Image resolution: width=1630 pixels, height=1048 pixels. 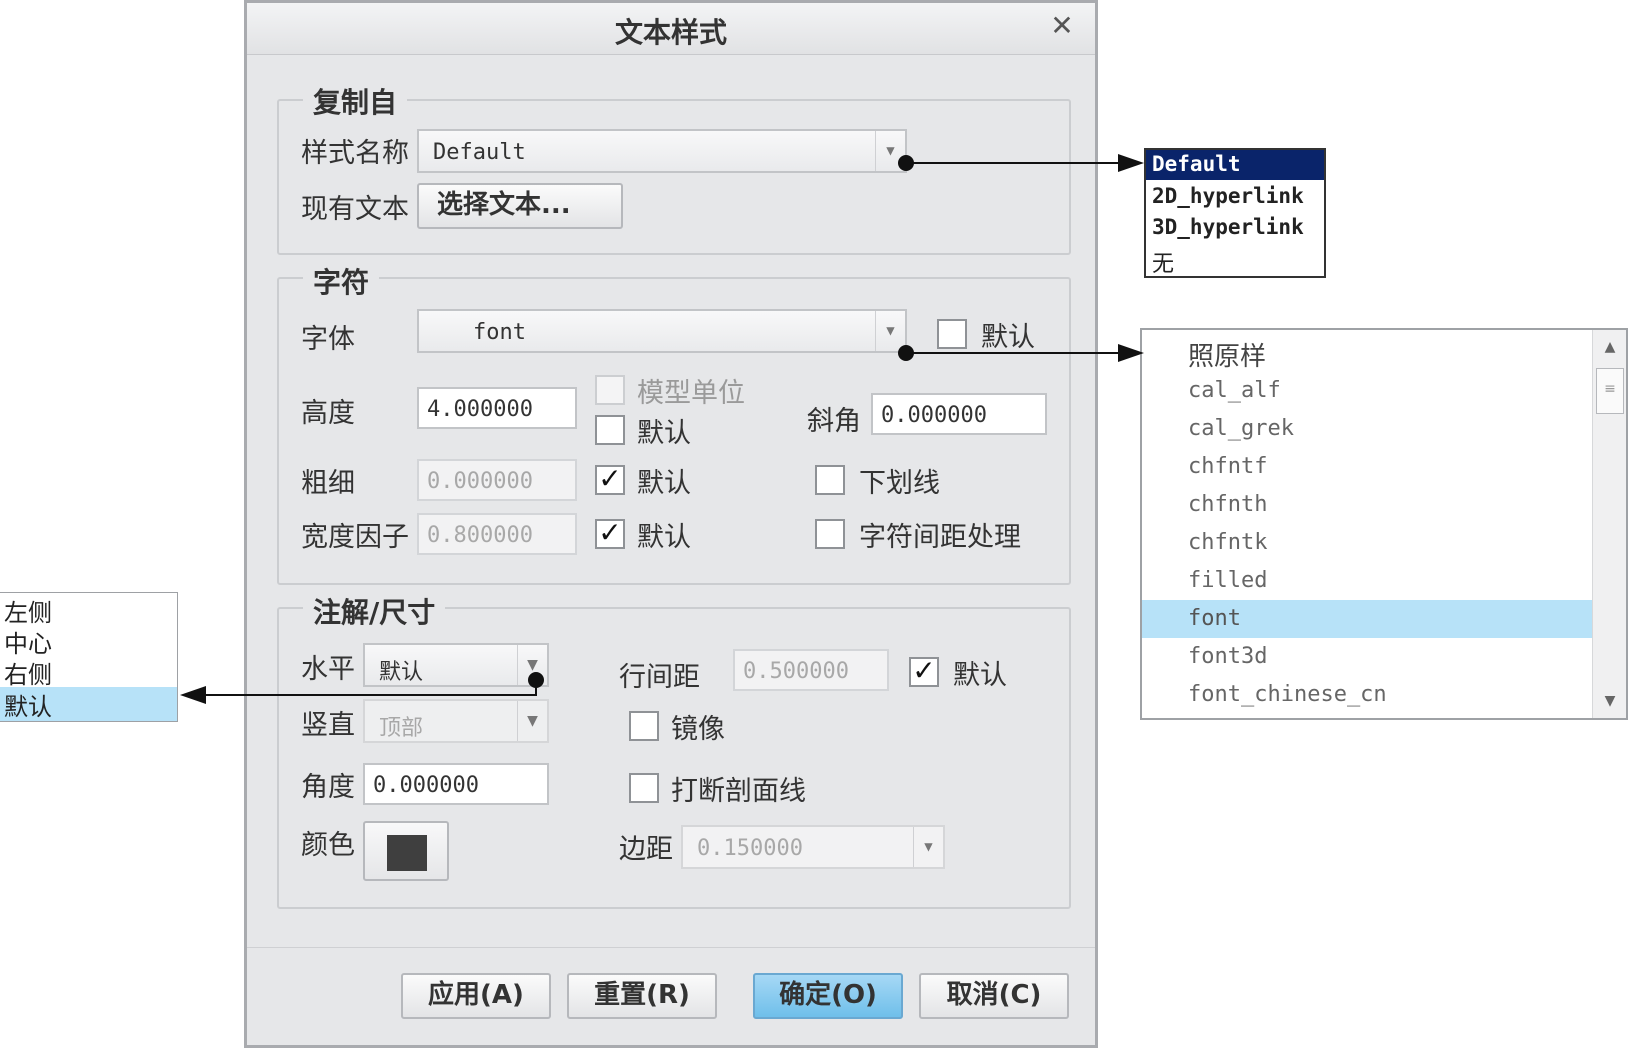 I want to click on style-name-label: 样式名称, so click(x=355, y=153).